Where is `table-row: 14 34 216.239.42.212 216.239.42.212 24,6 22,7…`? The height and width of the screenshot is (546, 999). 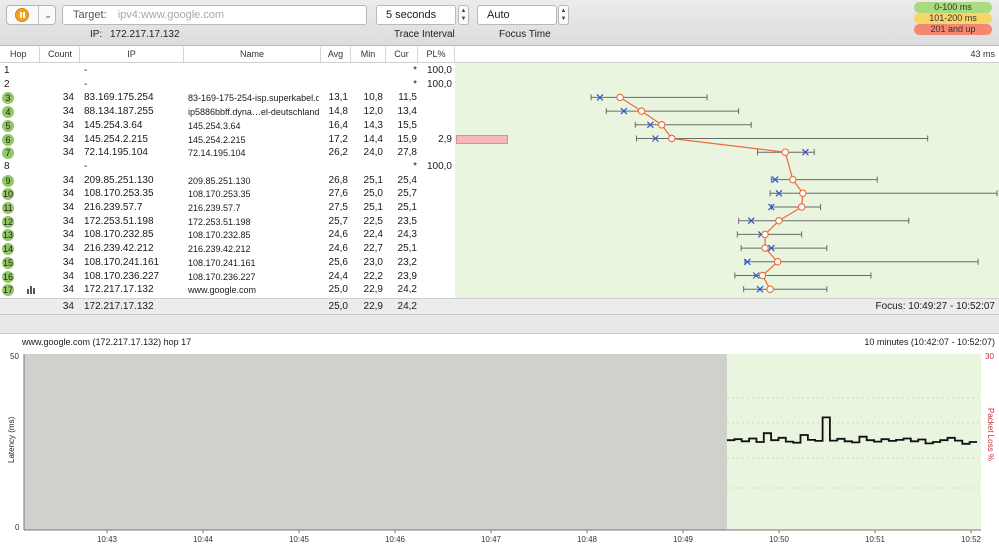
table-row: 14 34 216.239.42.212 216.239.42.212 24,6 22,7… is located at coordinates (227, 249).